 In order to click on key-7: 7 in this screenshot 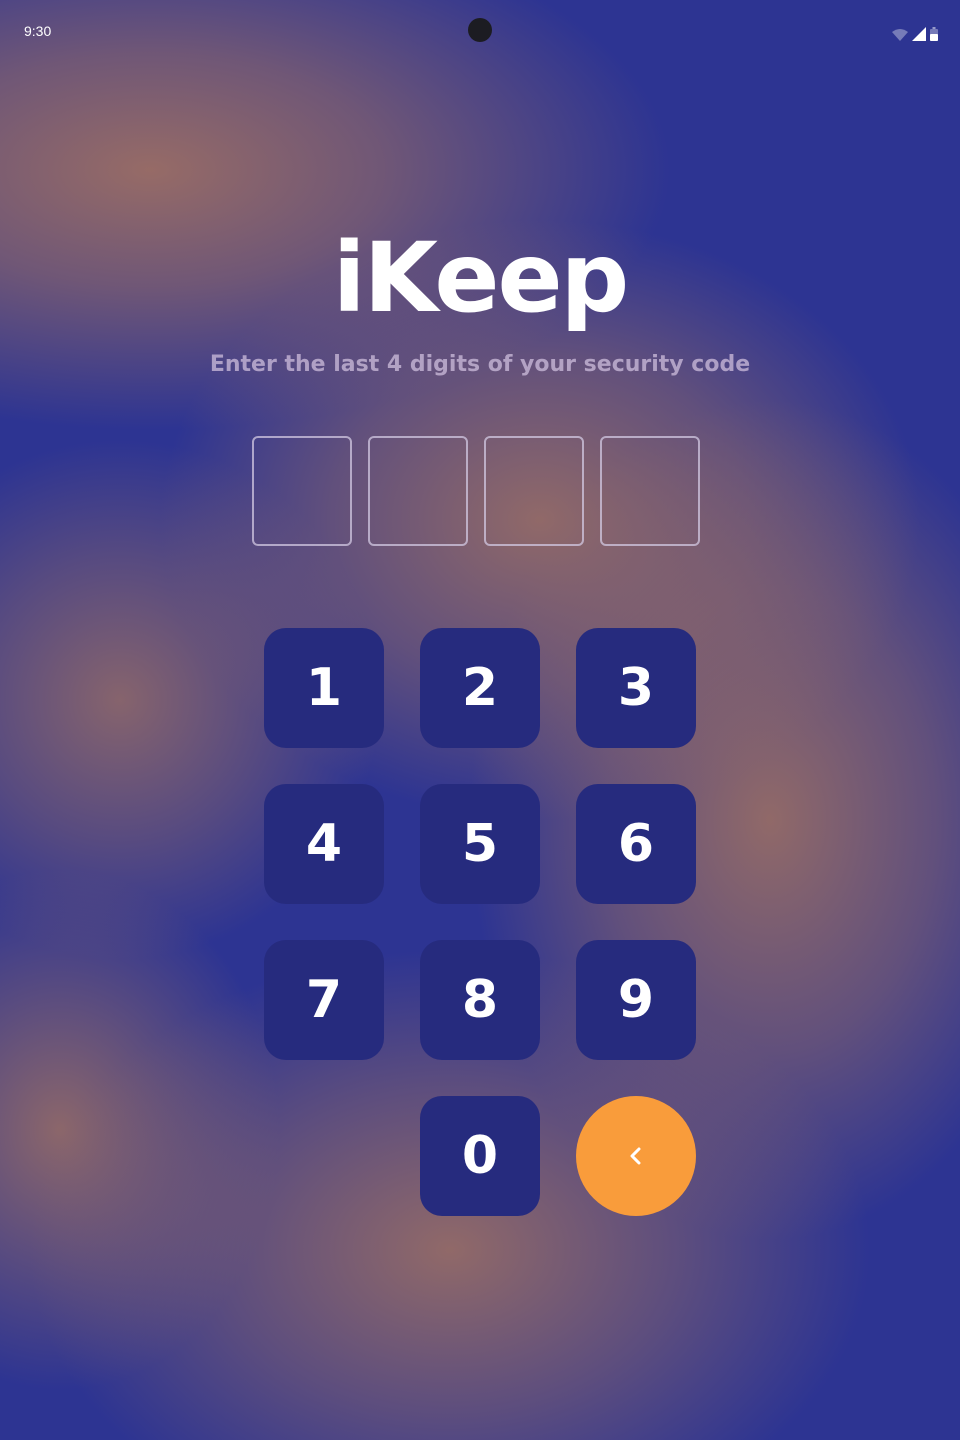, I will do `click(324, 1000)`.